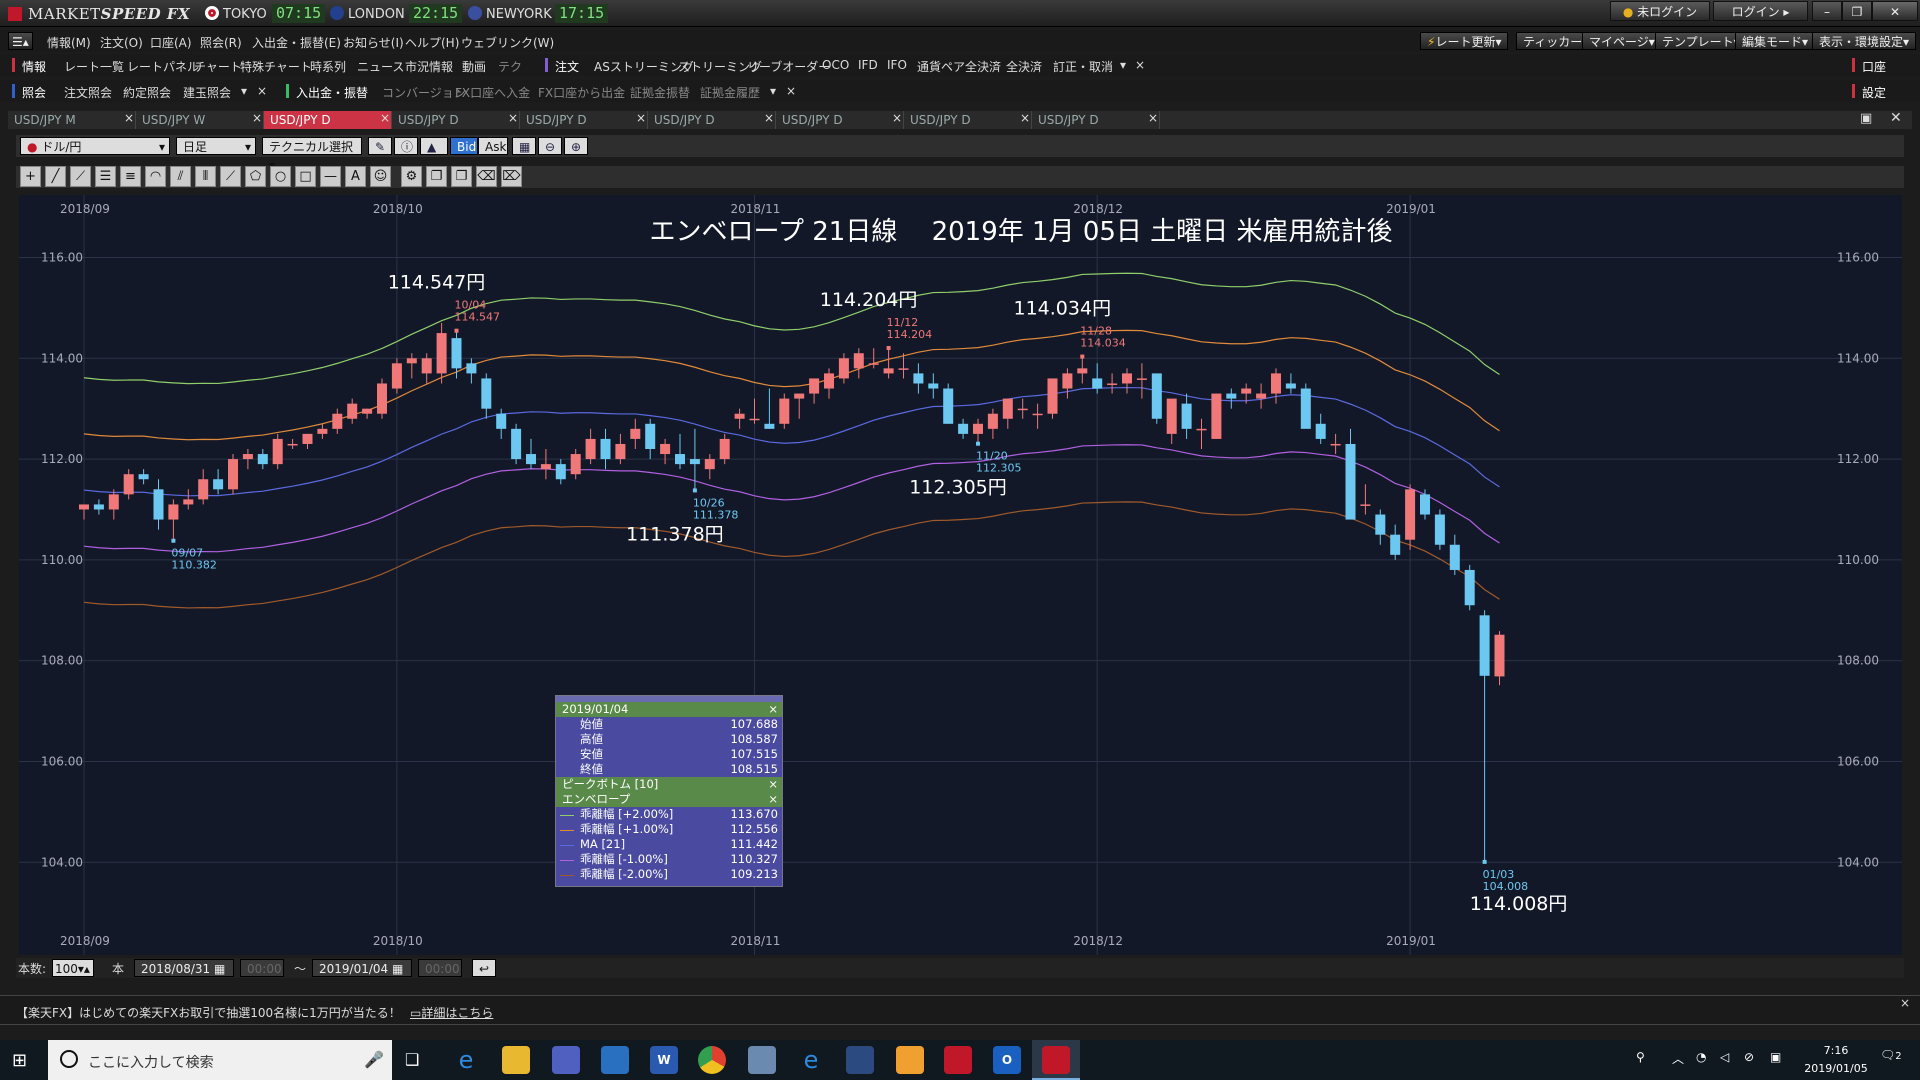  What do you see at coordinates (220, 1060) in the screenshot?
I see `search-box: ここに入力して検索 🎤` at bounding box center [220, 1060].